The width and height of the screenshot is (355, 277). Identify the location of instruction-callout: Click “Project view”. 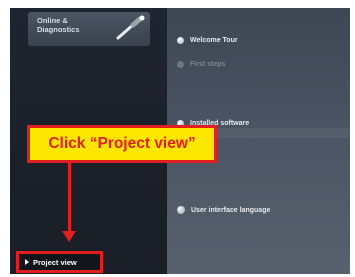
(122, 144).